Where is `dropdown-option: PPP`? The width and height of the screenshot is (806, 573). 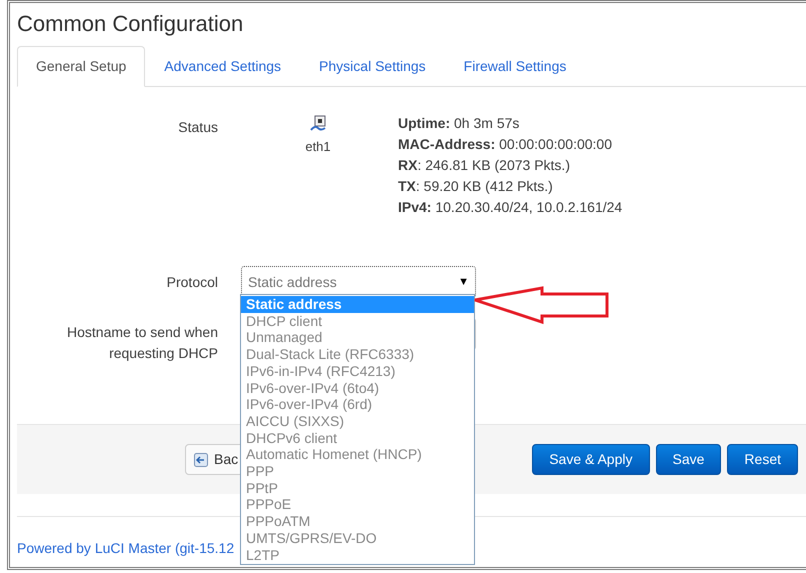 dropdown-option: PPP is located at coordinates (357, 471).